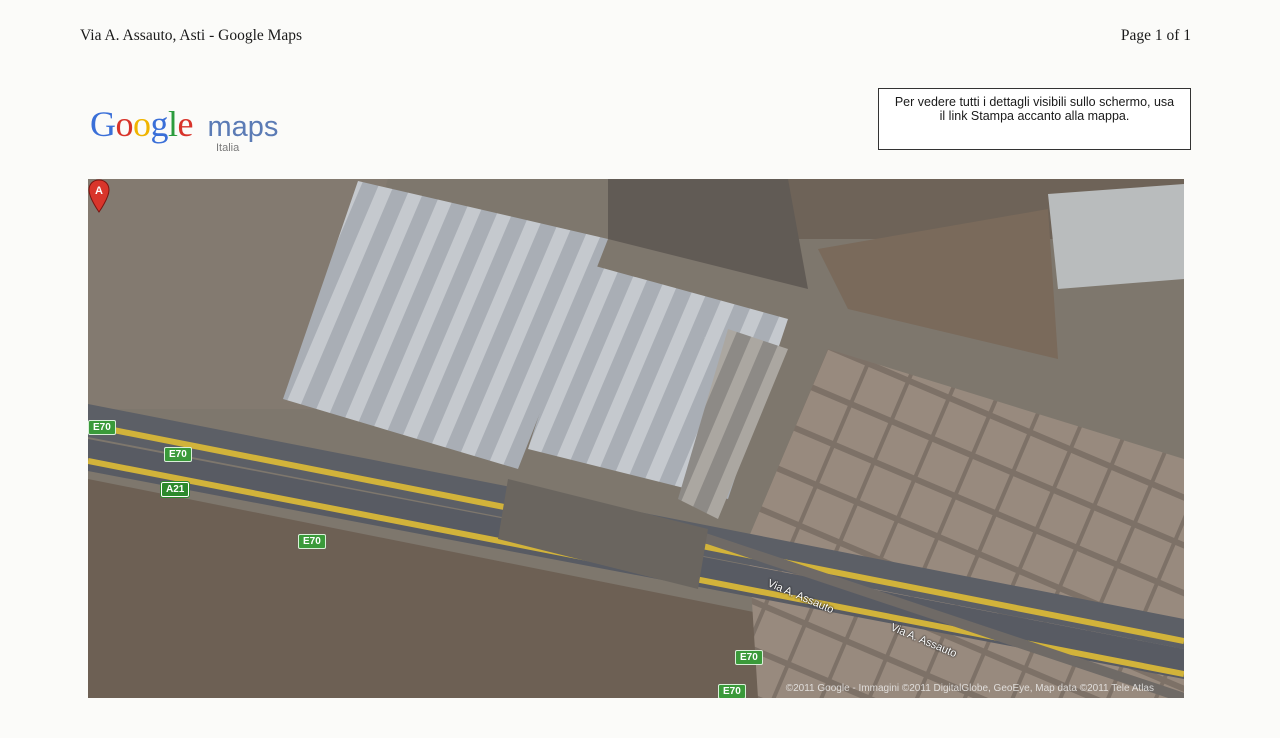 This screenshot has height=738, width=1280. I want to click on logo-letter: e, so click(185, 124).